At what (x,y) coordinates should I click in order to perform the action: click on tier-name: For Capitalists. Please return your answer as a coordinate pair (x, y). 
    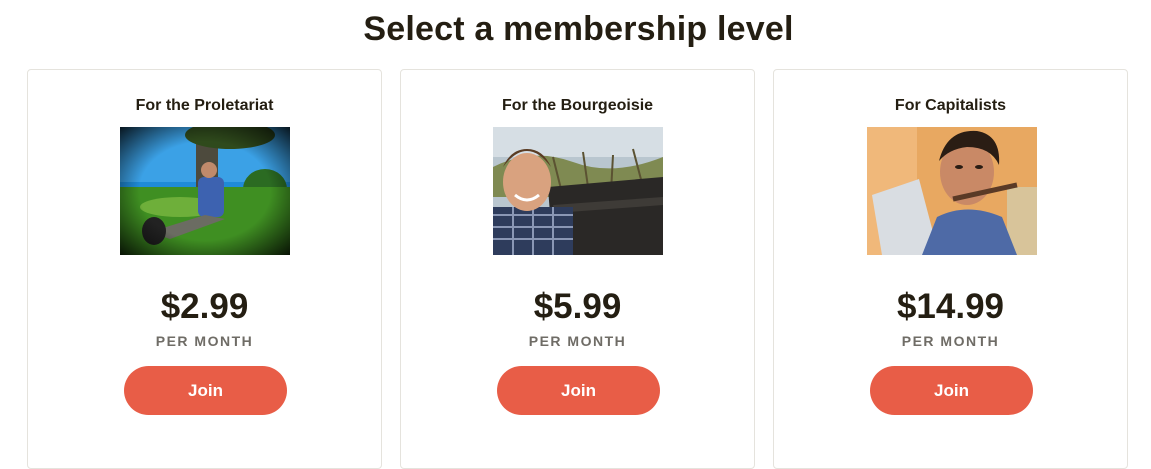
    Looking at the image, I should click on (950, 105).